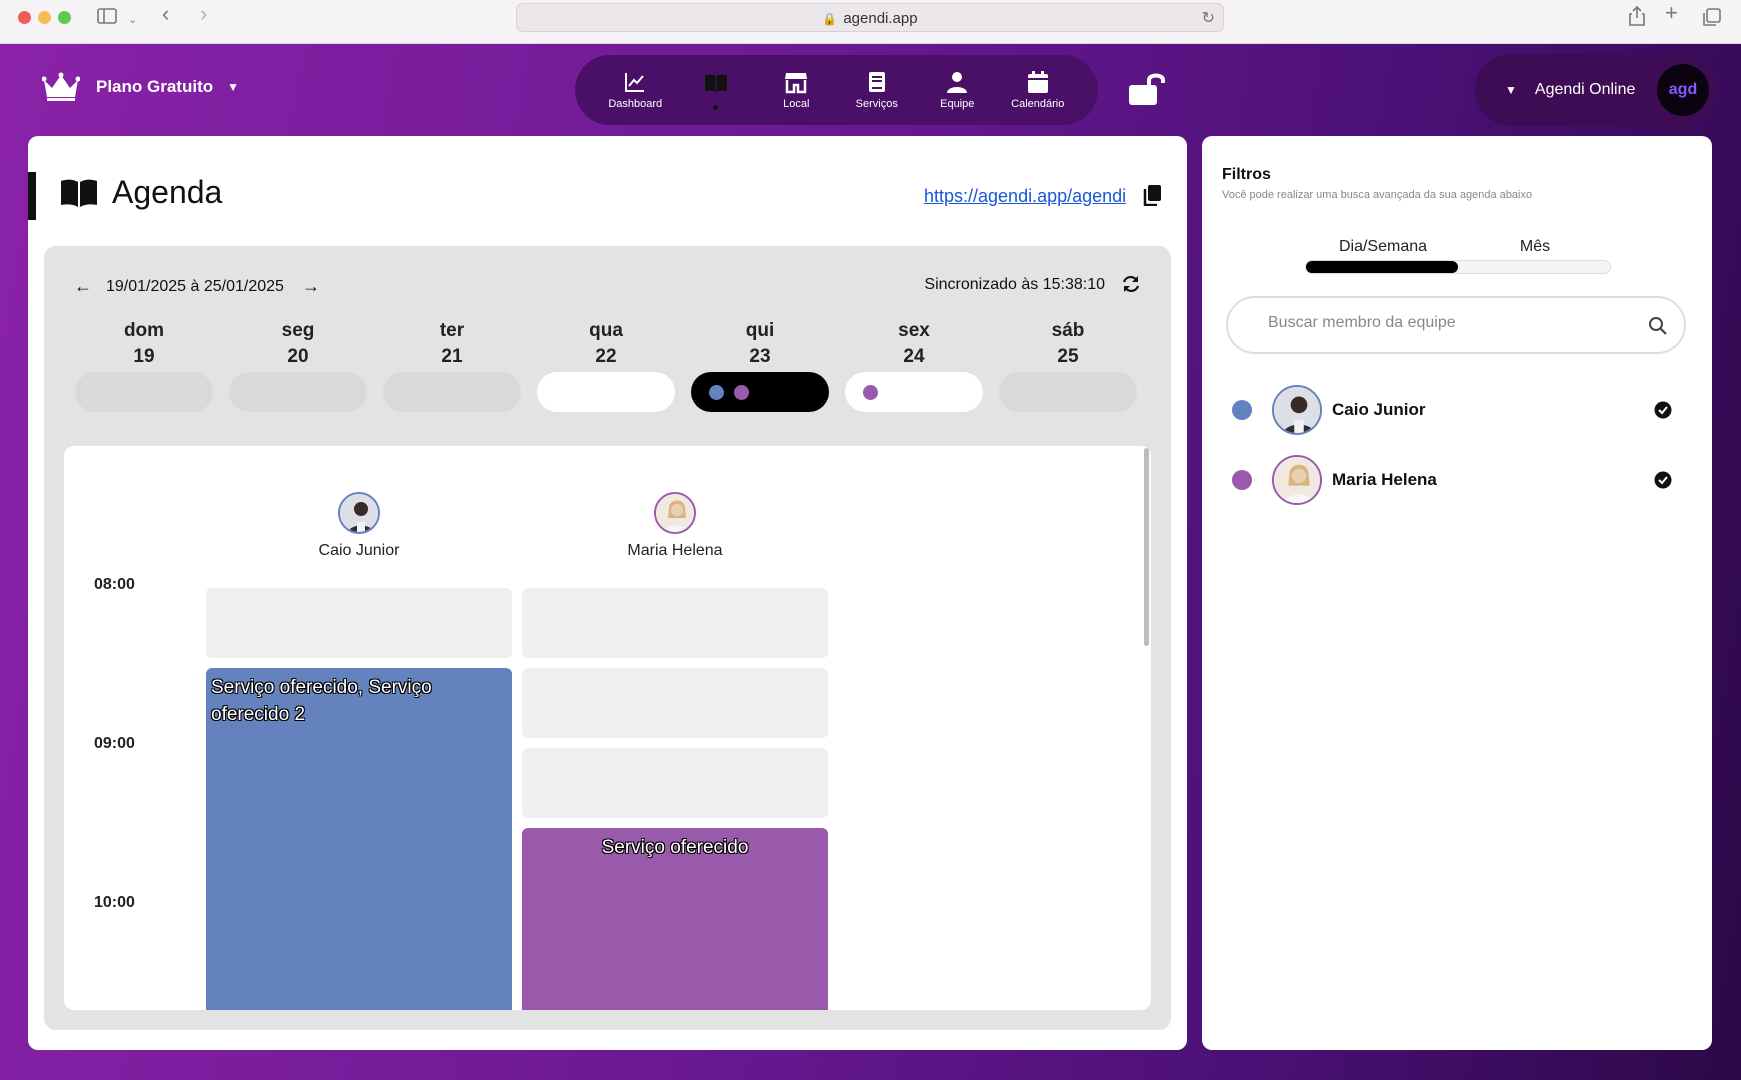 The width and height of the screenshot is (1741, 1080). Describe the element at coordinates (114, 743) in the screenshot. I see `time-label: 09:00` at that location.